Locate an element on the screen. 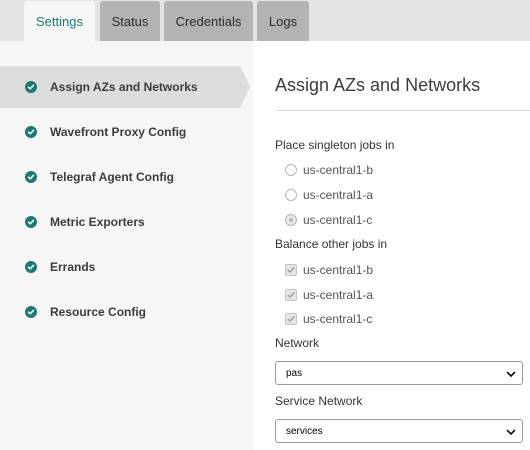  sidebar-item-assign-azs-and-networks: Assign AZs and Networks is located at coordinates (120, 87).